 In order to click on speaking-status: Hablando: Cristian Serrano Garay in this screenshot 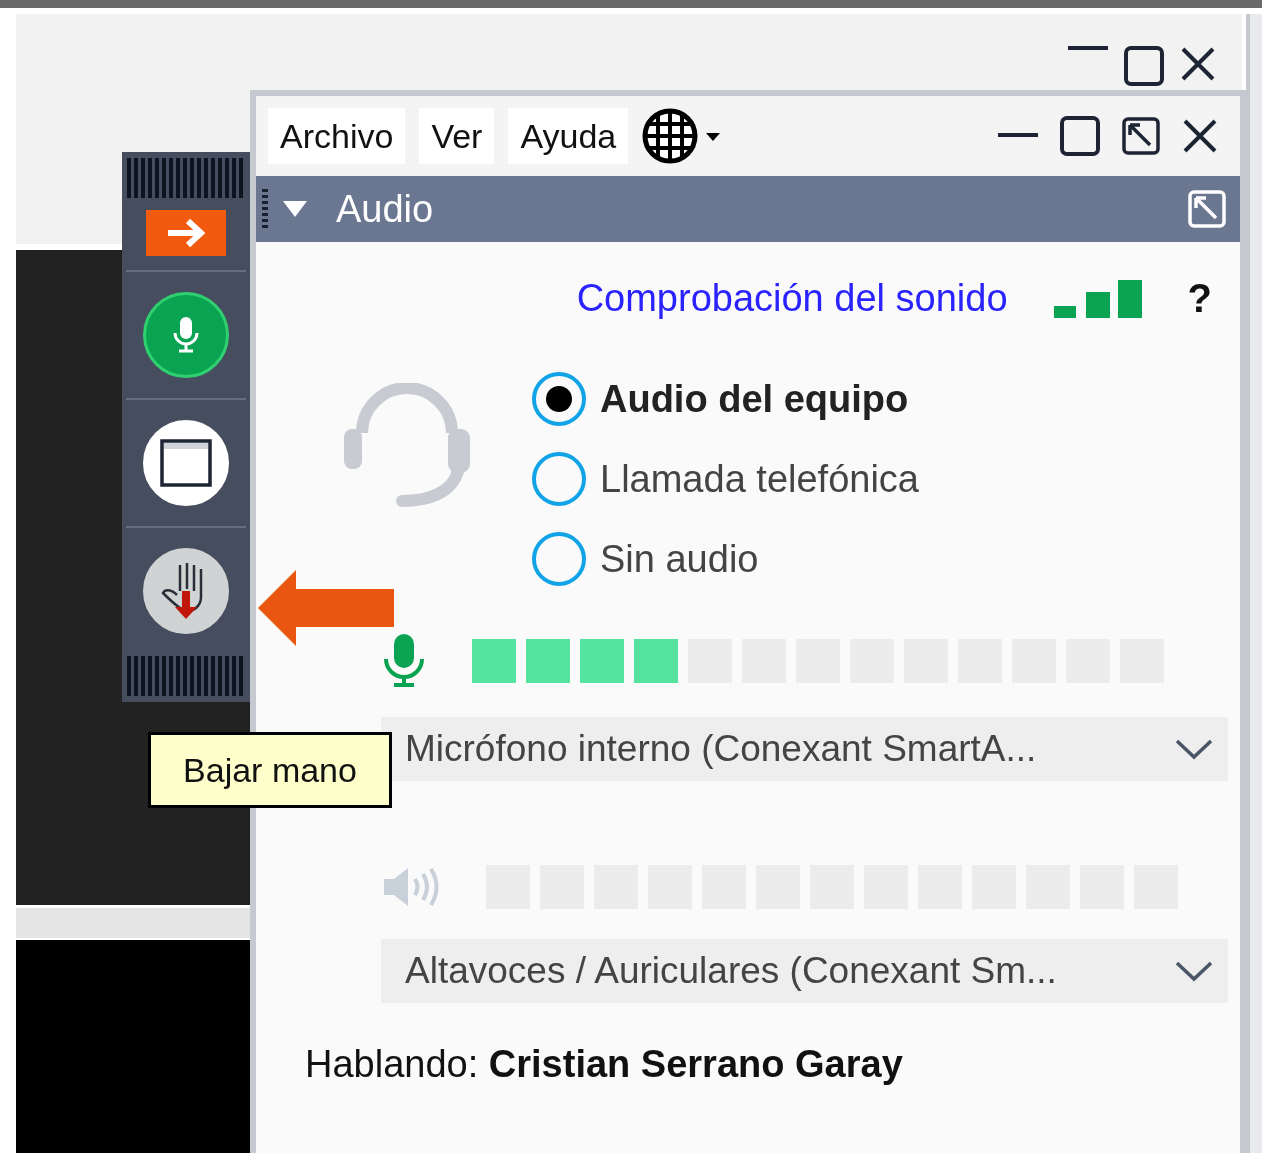, I will do `click(604, 1064)`.